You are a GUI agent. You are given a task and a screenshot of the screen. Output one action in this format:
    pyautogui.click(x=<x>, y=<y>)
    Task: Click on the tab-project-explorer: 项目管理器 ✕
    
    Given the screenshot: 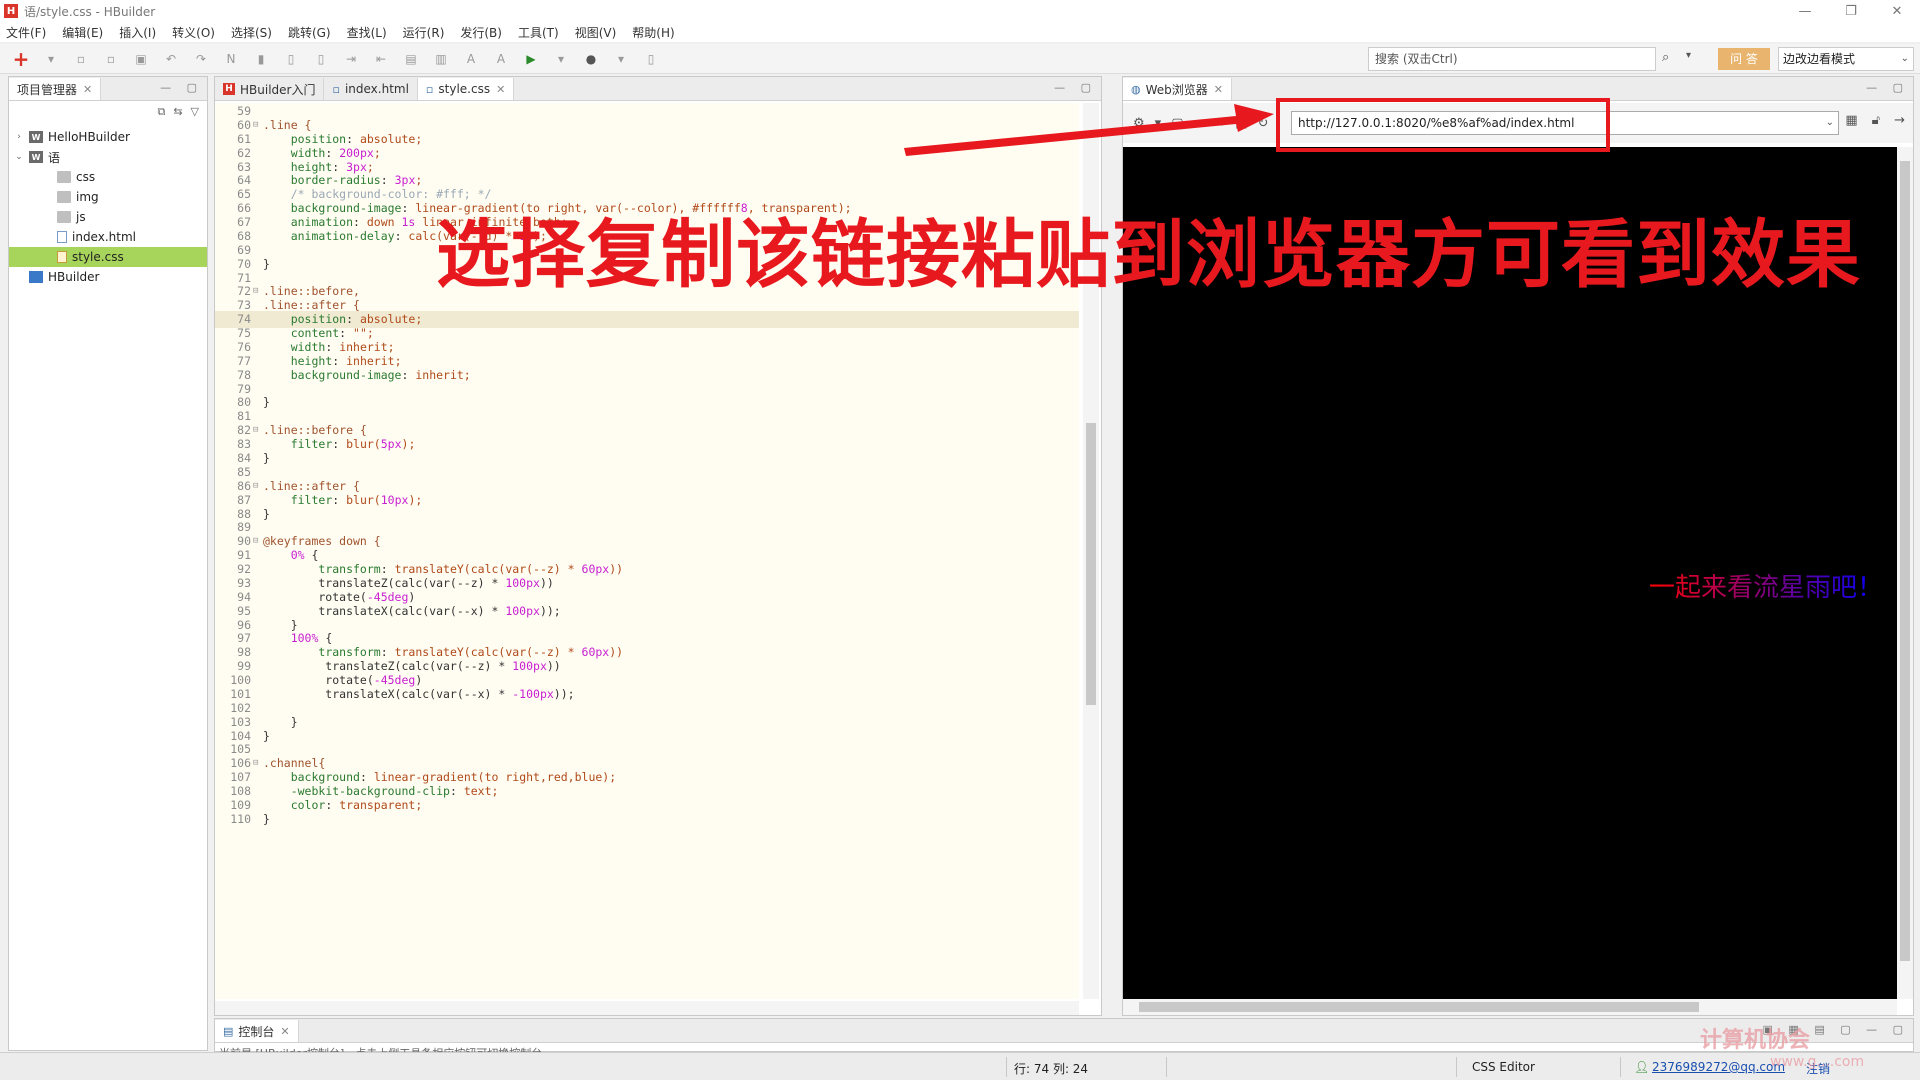 What is the action you would take?
    pyautogui.click(x=55, y=89)
    